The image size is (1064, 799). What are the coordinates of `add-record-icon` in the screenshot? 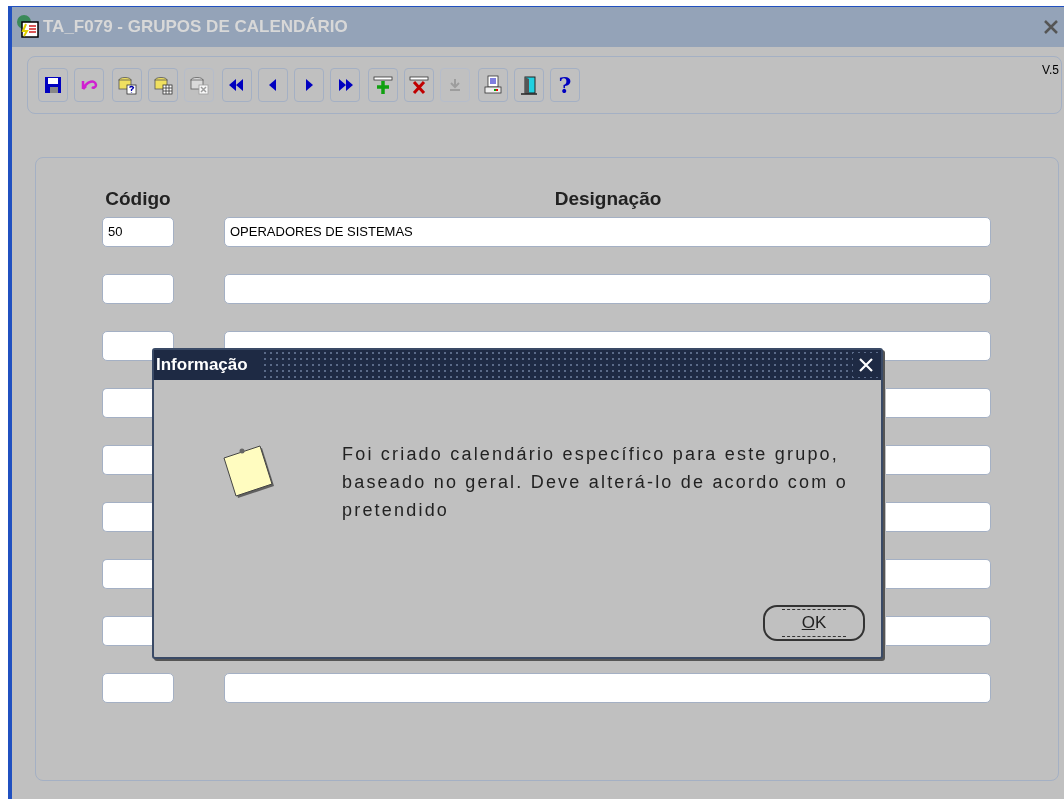 It's located at (383, 85).